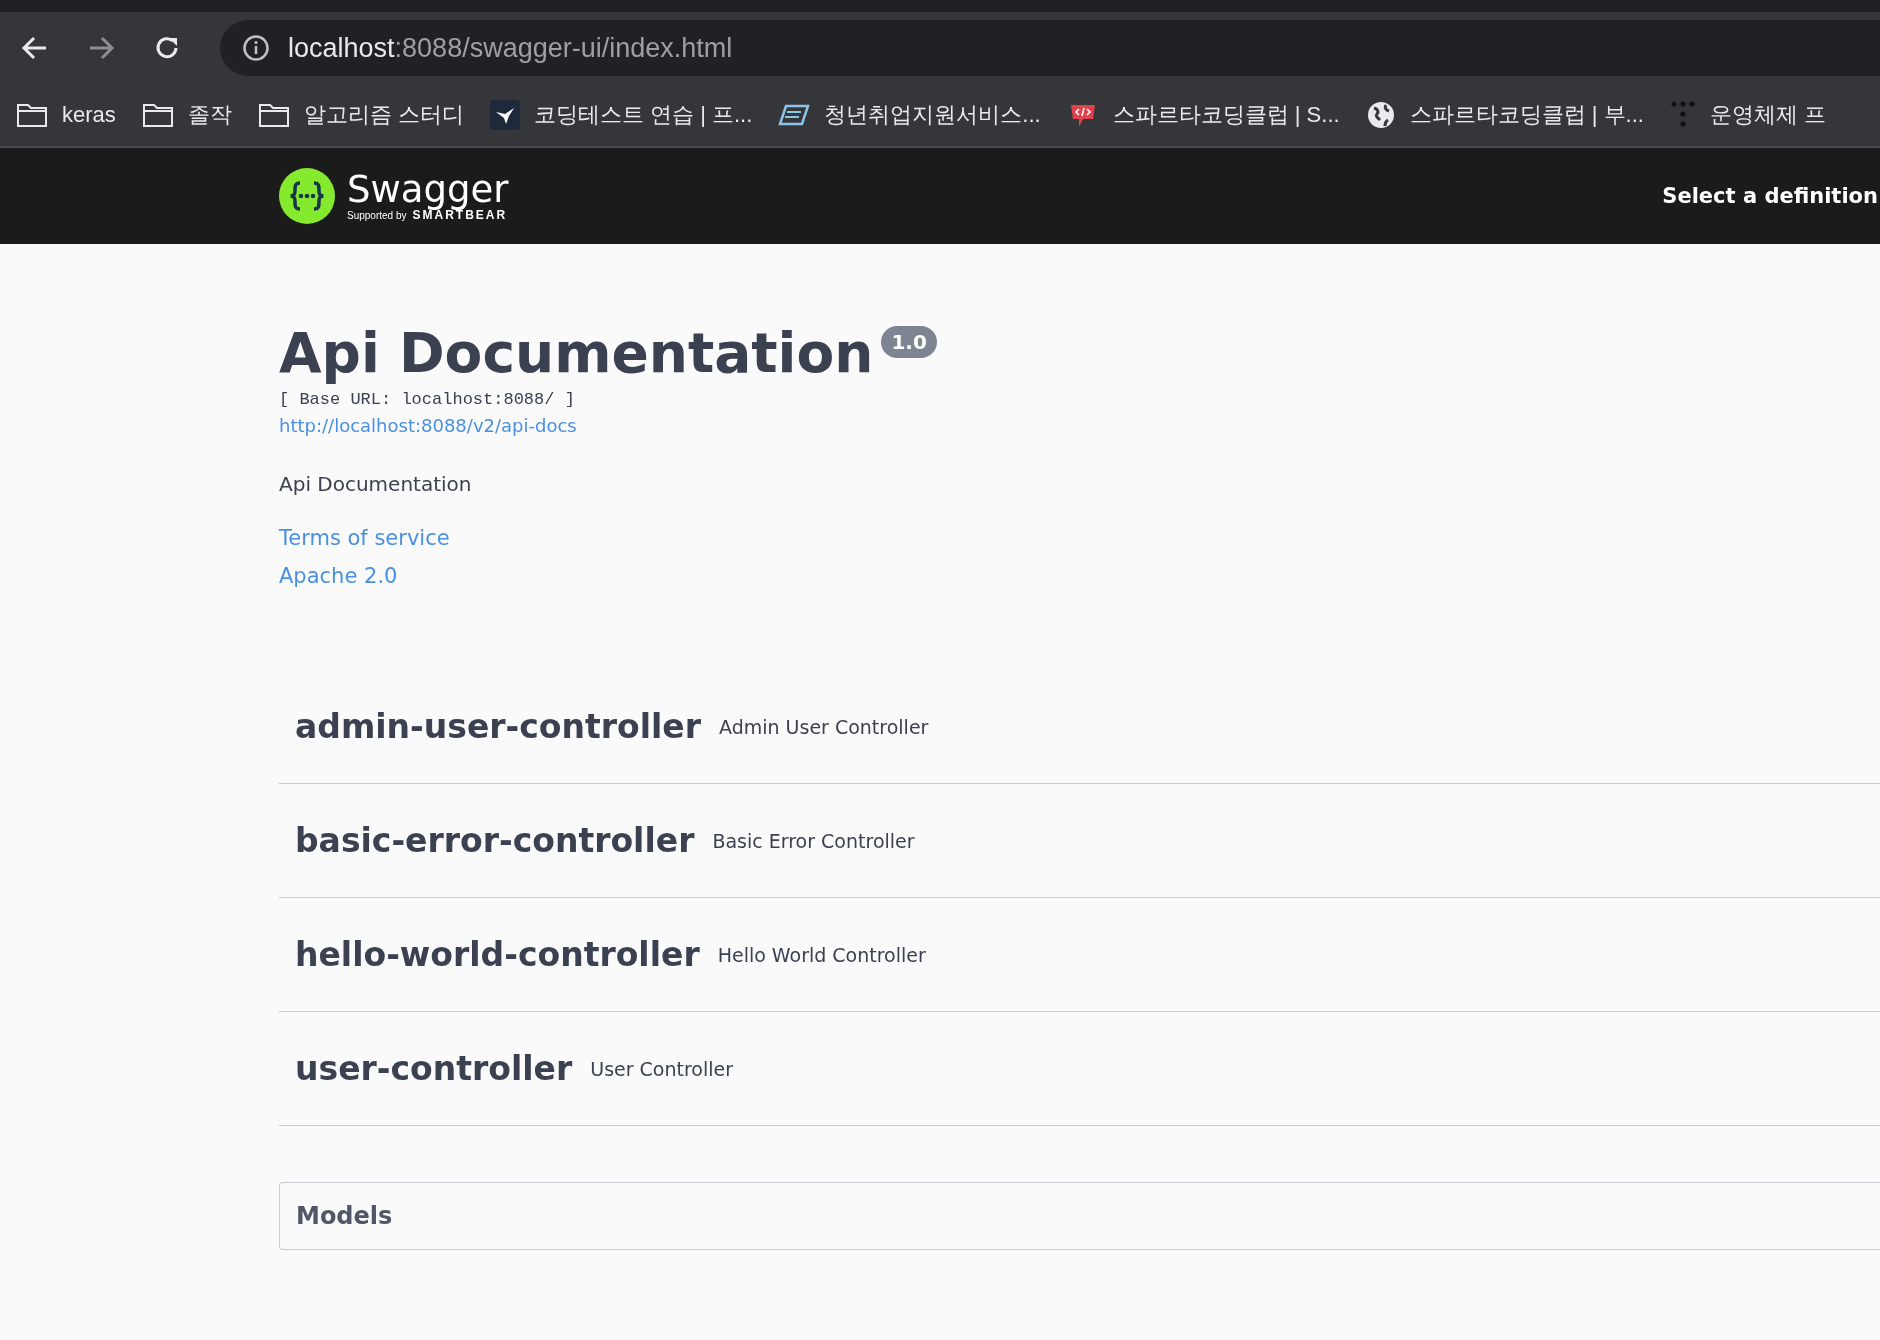 The width and height of the screenshot is (1880, 1340). I want to click on bookmark: 알고리즘 스터디, so click(360, 115).